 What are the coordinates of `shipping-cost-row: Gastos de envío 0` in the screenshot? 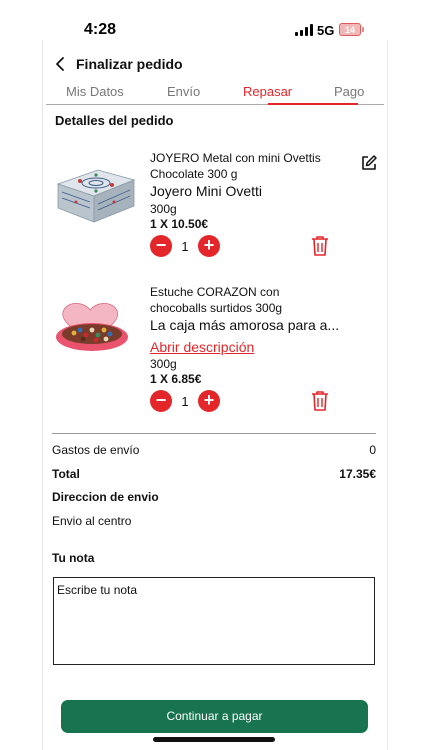 It's located at (214, 450).